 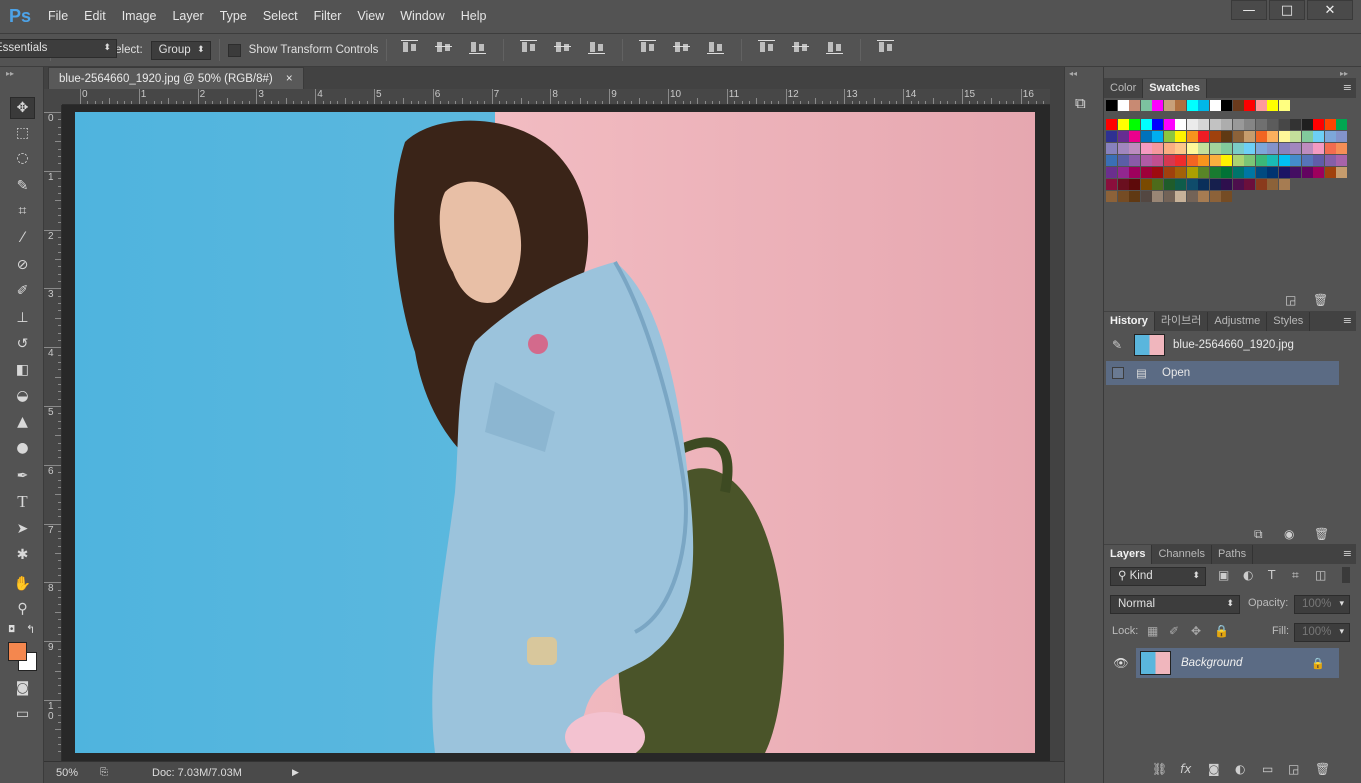 I want to click on quick-select-tool-icon: ✎, so click(x=22, y=186).